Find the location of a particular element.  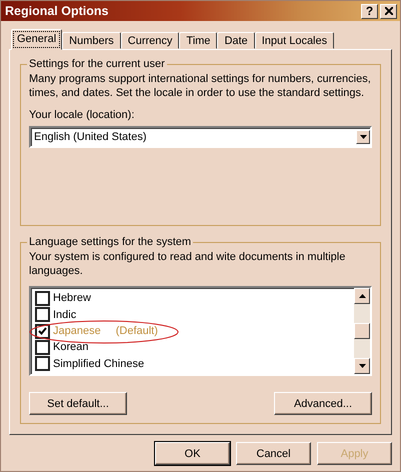

tab: Date is located at coordinates (236, 40).